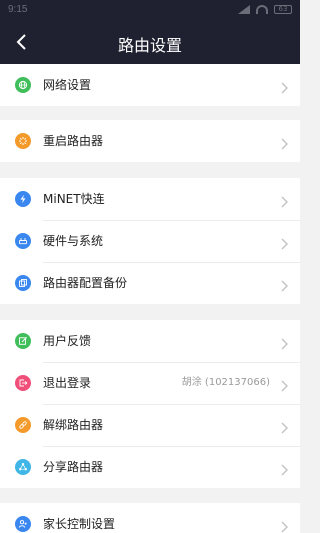 This screenshot has width=320, height=533. Describe the element at coordinates (149, 45) in the screenshot. I see `page-title: 路由设置` at that location.